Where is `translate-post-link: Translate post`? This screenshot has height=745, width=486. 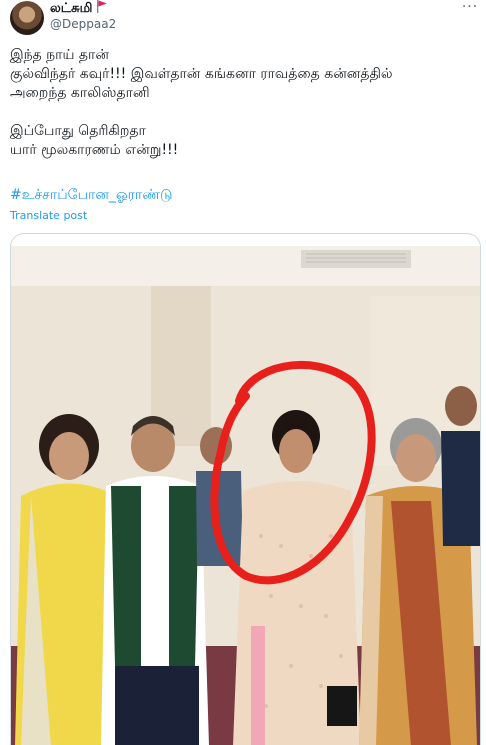
translate-post-link: Translate post is located at coordinates (48, 215).